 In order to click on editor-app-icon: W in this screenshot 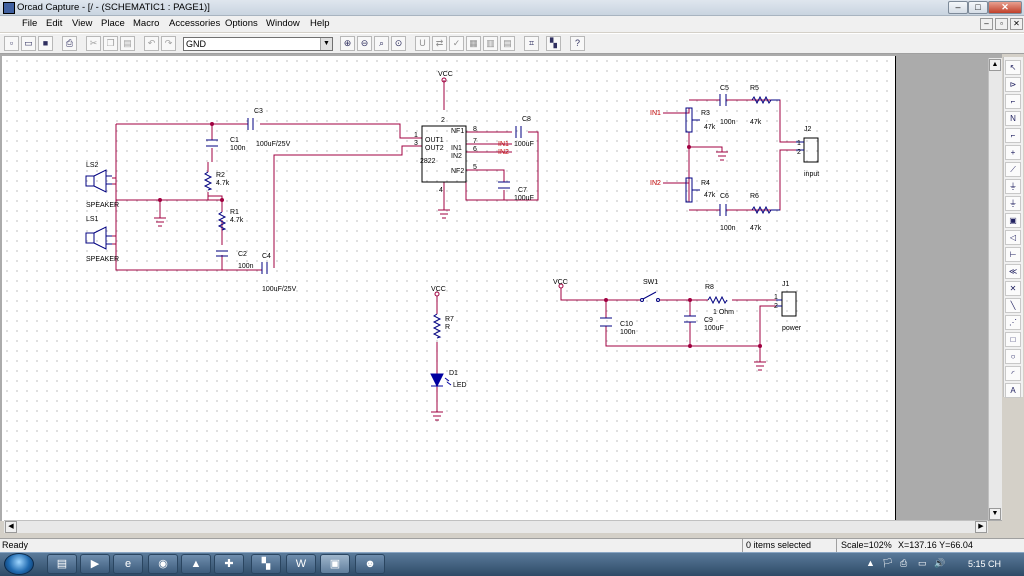, I will do `click(301, 564)`.